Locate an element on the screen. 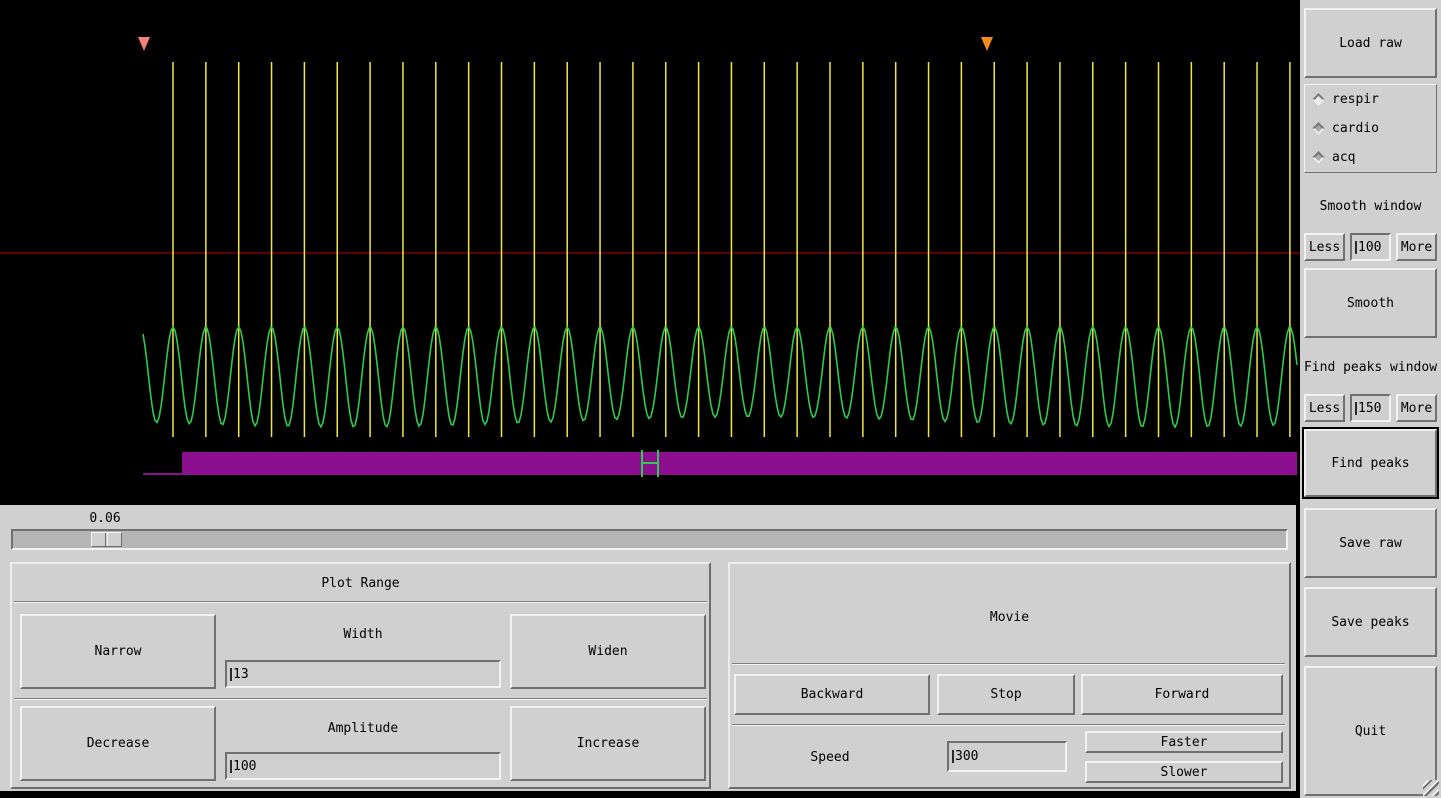 This screenshot has width=1441, height=798. narrow-button: Narrow is located at coordinates (118, 651).